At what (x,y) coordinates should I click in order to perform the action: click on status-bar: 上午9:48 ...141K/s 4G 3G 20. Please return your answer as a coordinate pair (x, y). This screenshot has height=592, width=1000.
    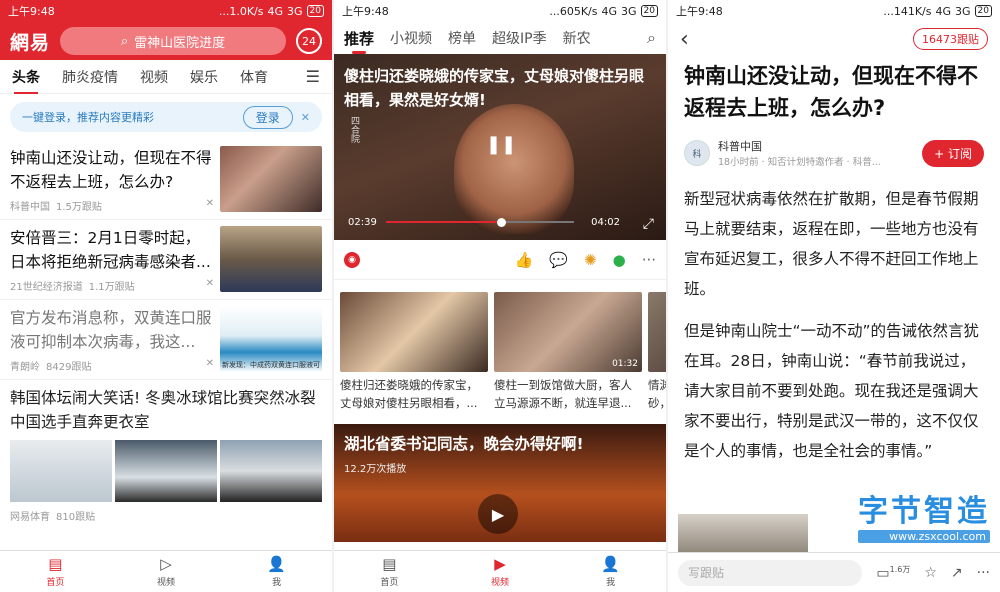
    Looking at the image, I should click on (834, 11).